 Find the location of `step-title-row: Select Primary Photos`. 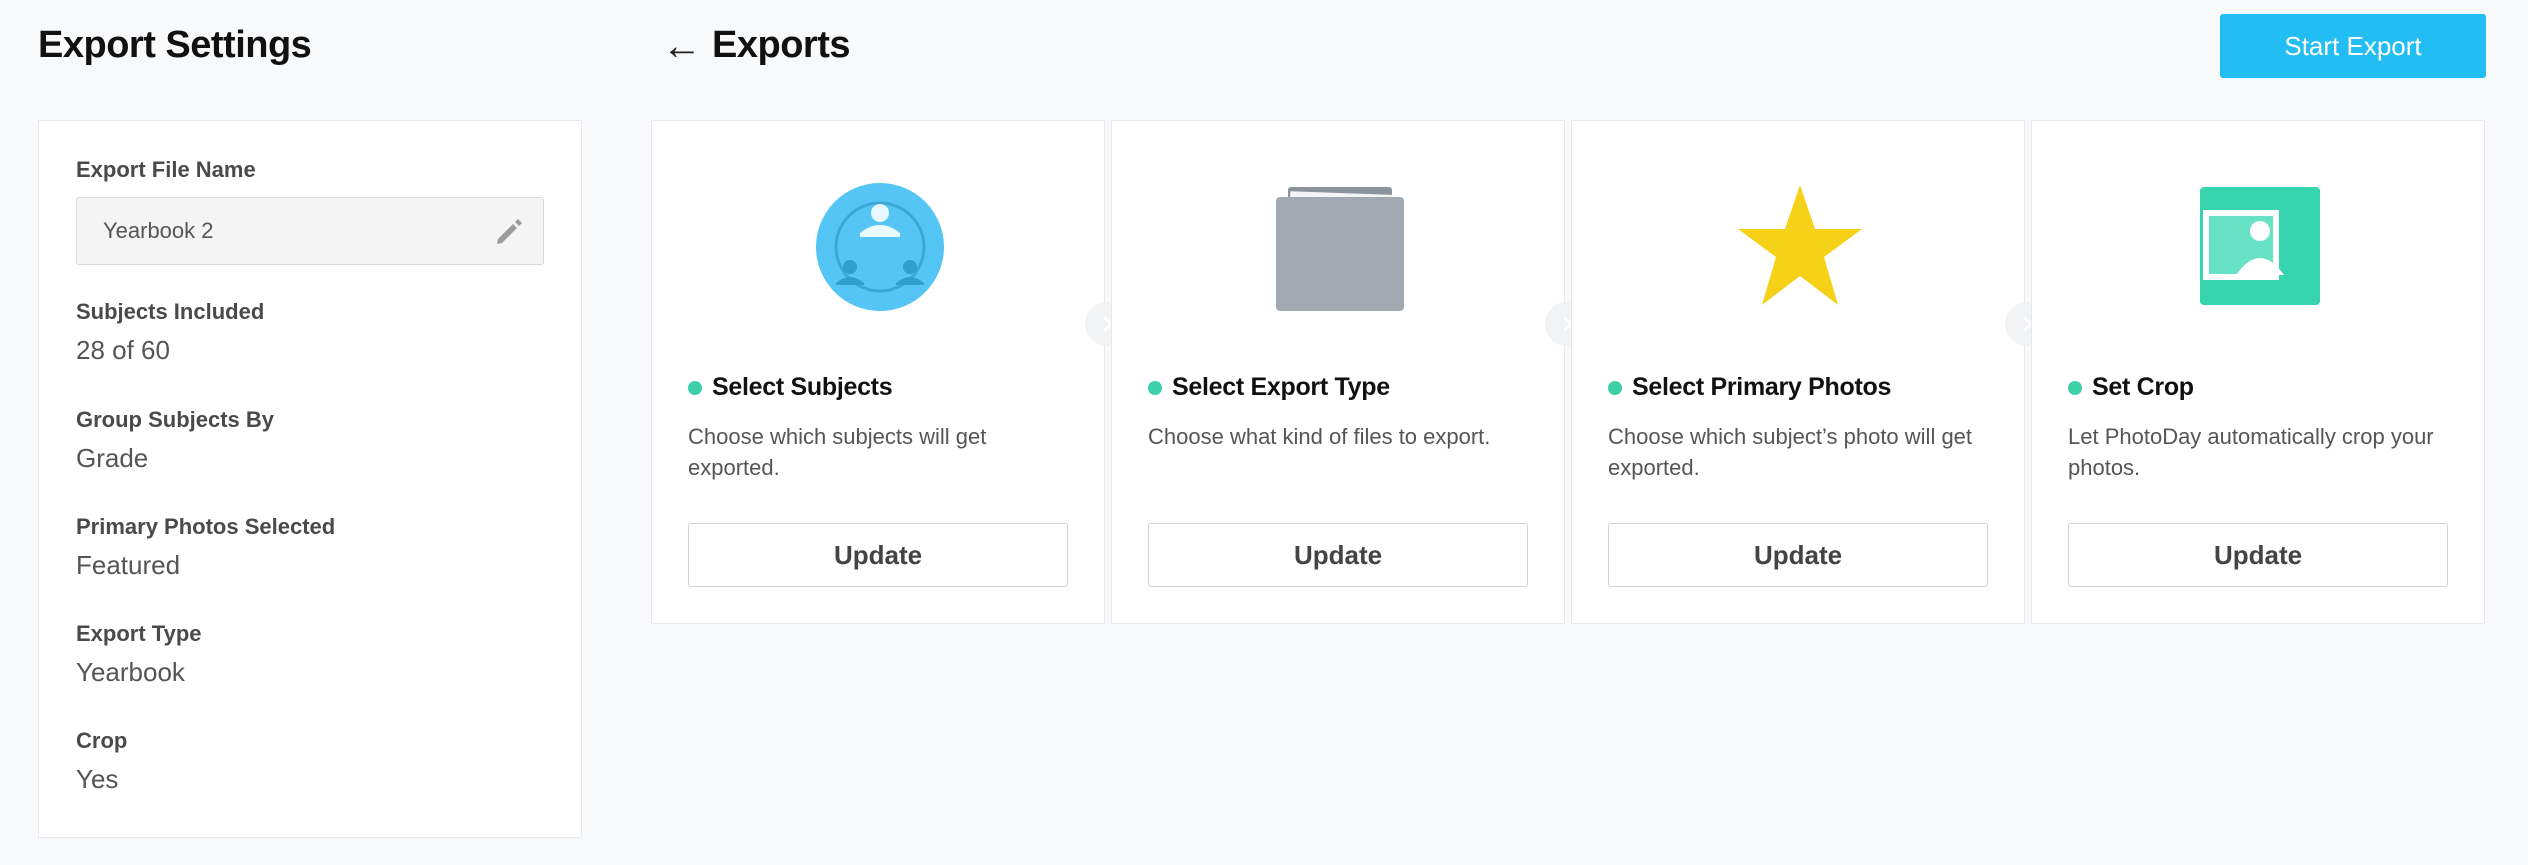

step-title-row: Select Primary Photos is located at coordinates (1749, 387).